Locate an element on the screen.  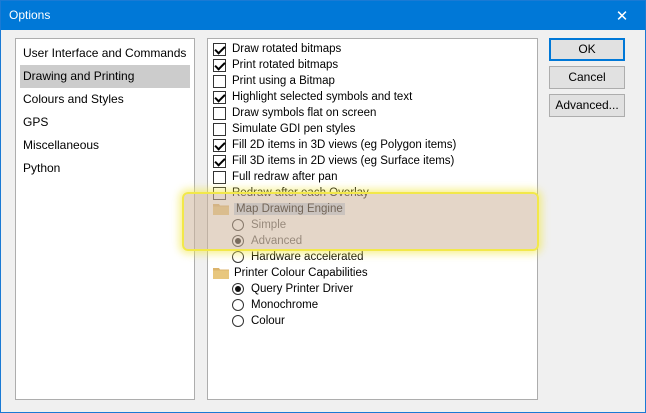
setting-redraw-each-overlay: Redraw after each Overlay is located at coordinates (291, 193).